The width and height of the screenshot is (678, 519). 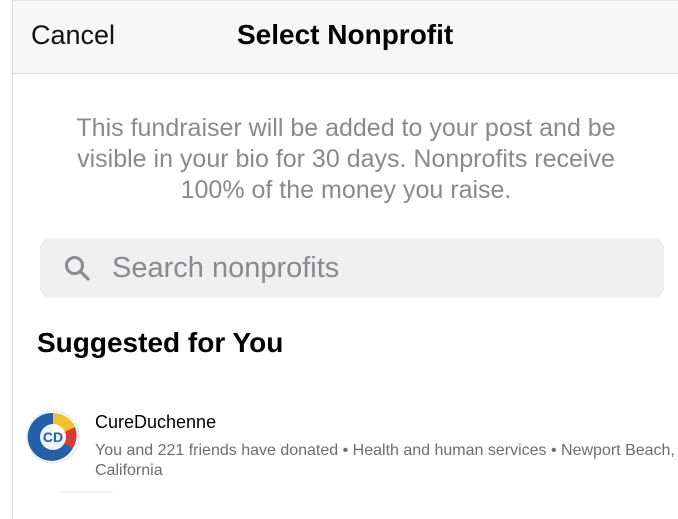 What do you see at coordinates (377, 268) in the screenshot?
I see `search-input` at bounding box center [377, 268].